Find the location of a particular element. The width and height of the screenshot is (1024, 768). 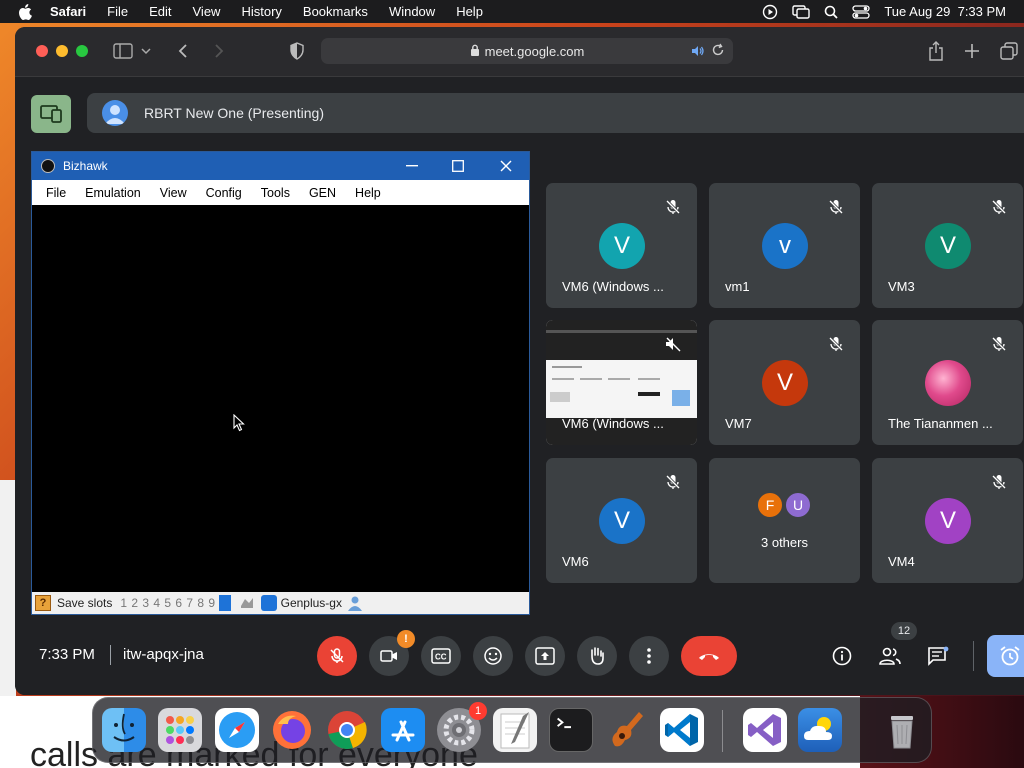

present-now-button is located at coordinates (545, 656).